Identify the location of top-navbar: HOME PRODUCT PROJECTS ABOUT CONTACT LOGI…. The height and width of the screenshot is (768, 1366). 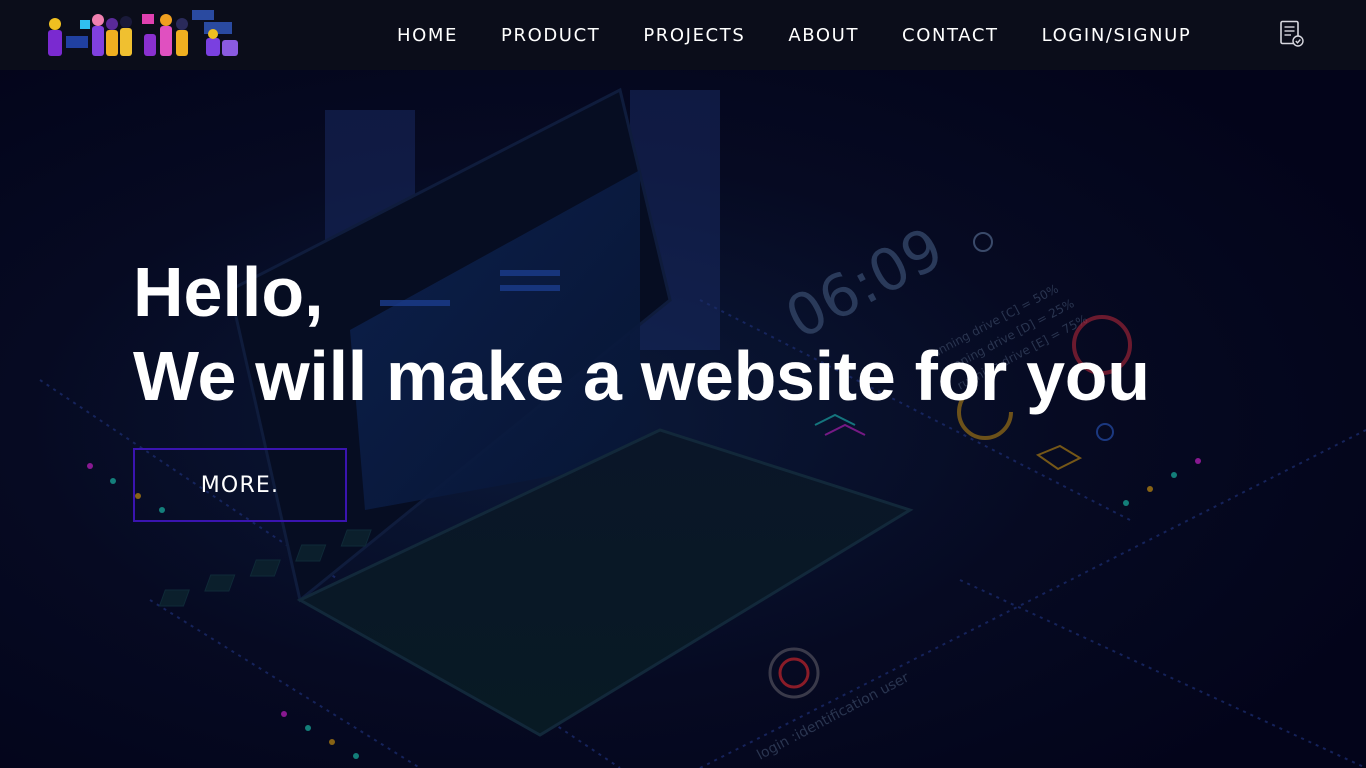
(683, 35).